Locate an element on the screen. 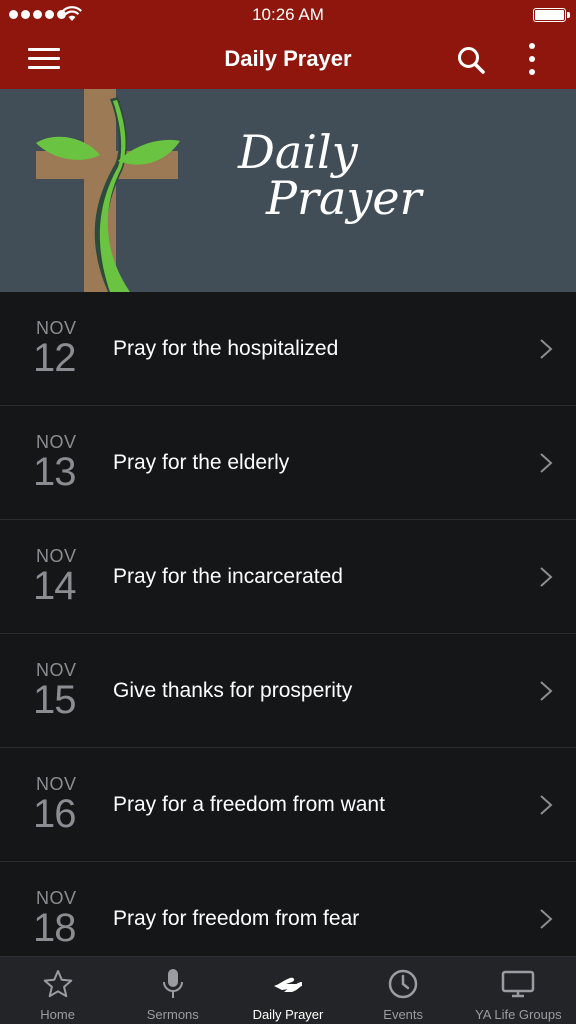 The width and height of the screenshot is (576, 1024). search-icon is located at coordinates (471, 60).